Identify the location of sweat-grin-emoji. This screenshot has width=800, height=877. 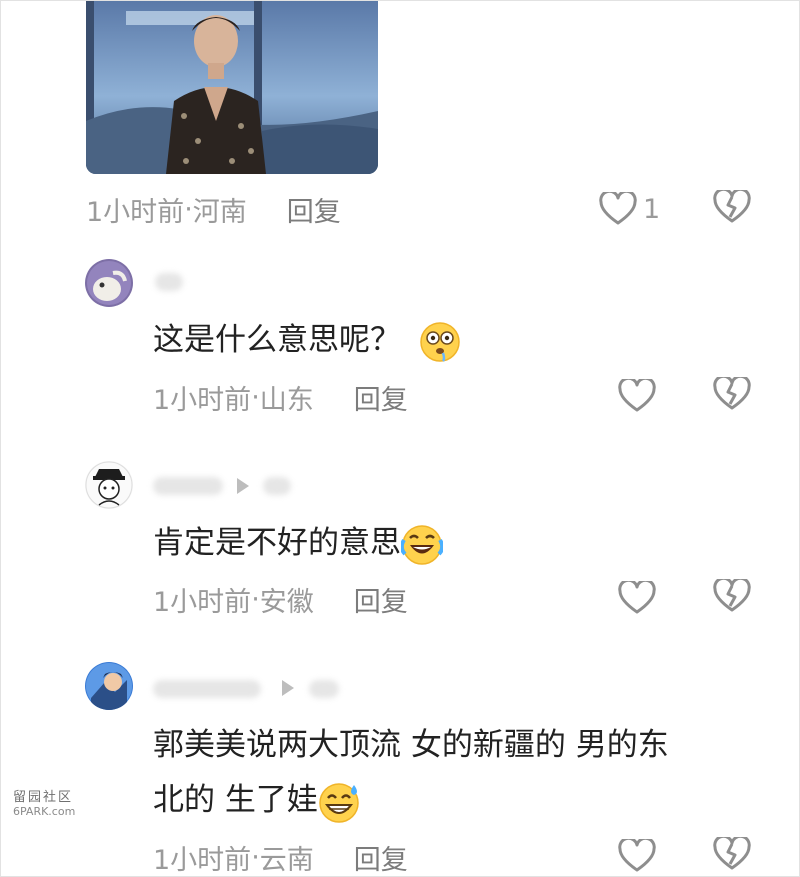
(339, 802).